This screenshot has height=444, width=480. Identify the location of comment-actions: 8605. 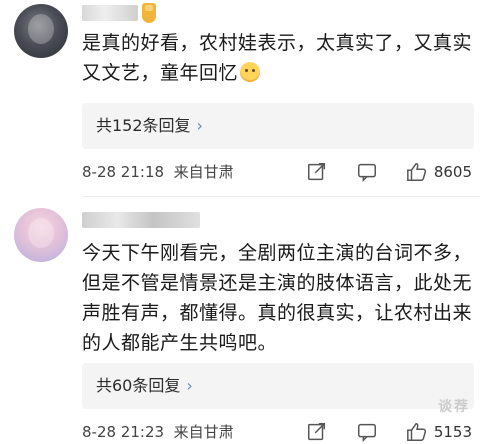
(375, 172).